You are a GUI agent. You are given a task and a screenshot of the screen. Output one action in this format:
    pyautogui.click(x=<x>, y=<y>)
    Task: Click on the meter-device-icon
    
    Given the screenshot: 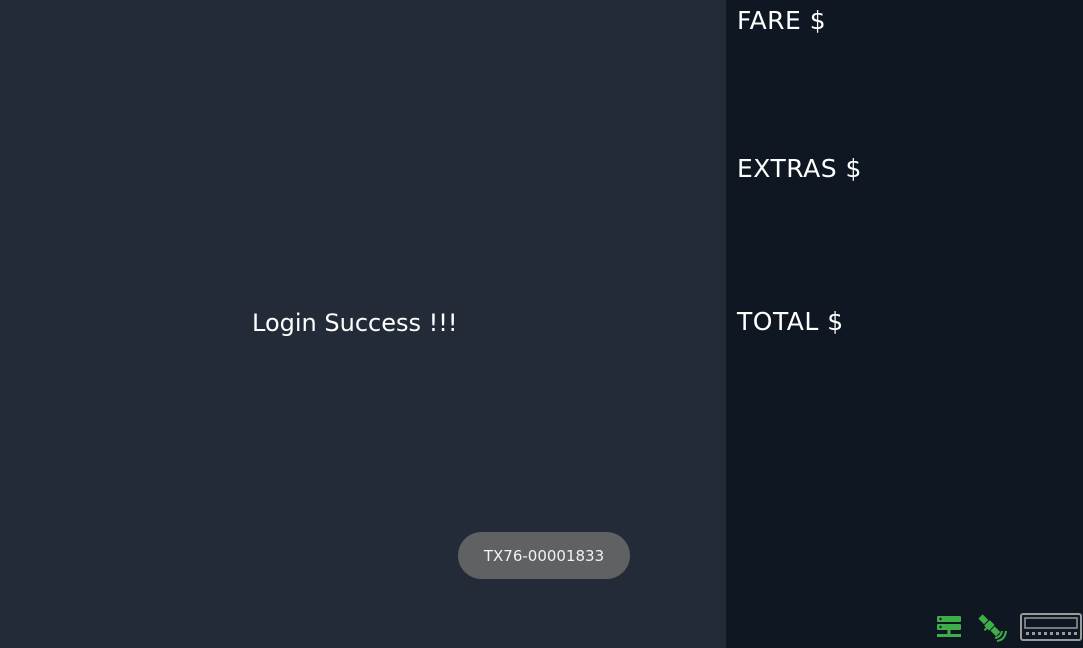 What is the action you would take?
    pyautogui.click(x=1051, y=627)
    